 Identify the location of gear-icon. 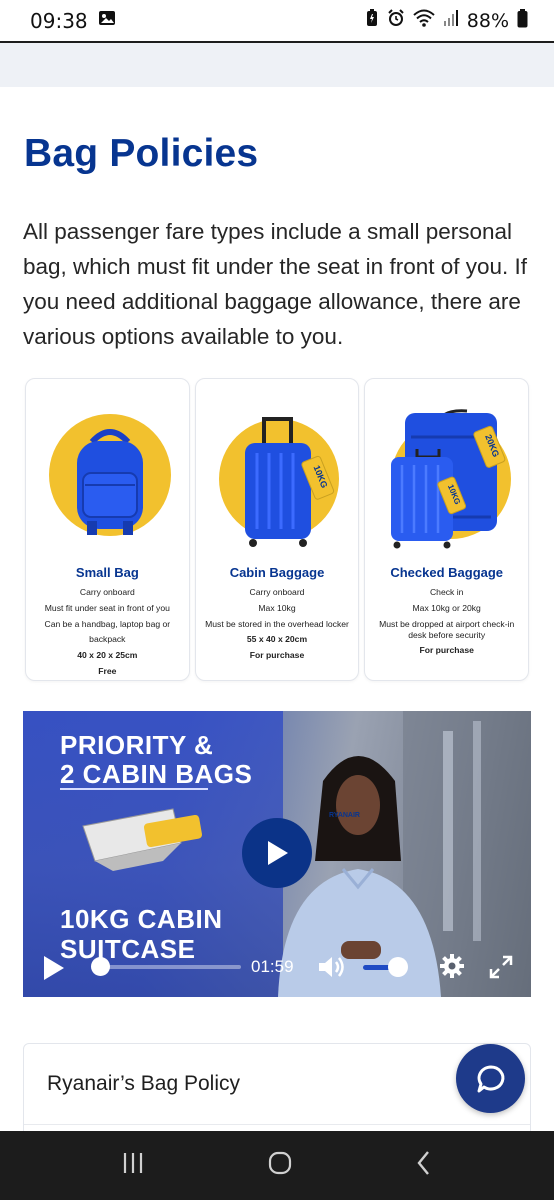
(452, 966).